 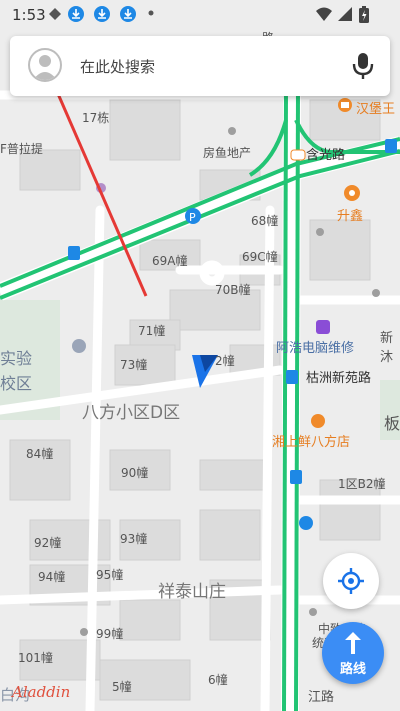 I want to click on building-label: 5幢, so click(x=122, y=687).